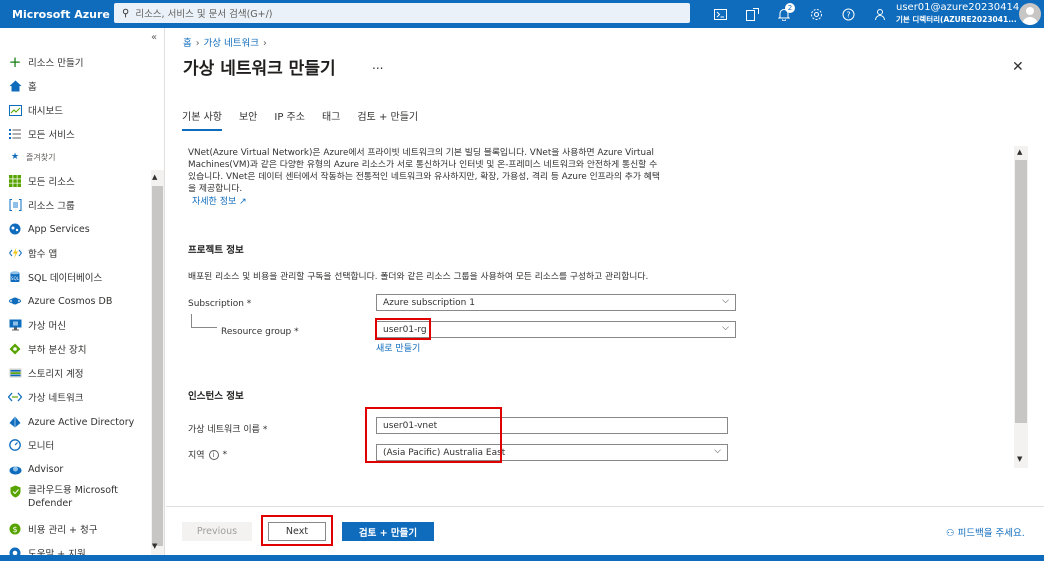  I want to click on sidebar-scrollbar-thumb, so click(157, 366).